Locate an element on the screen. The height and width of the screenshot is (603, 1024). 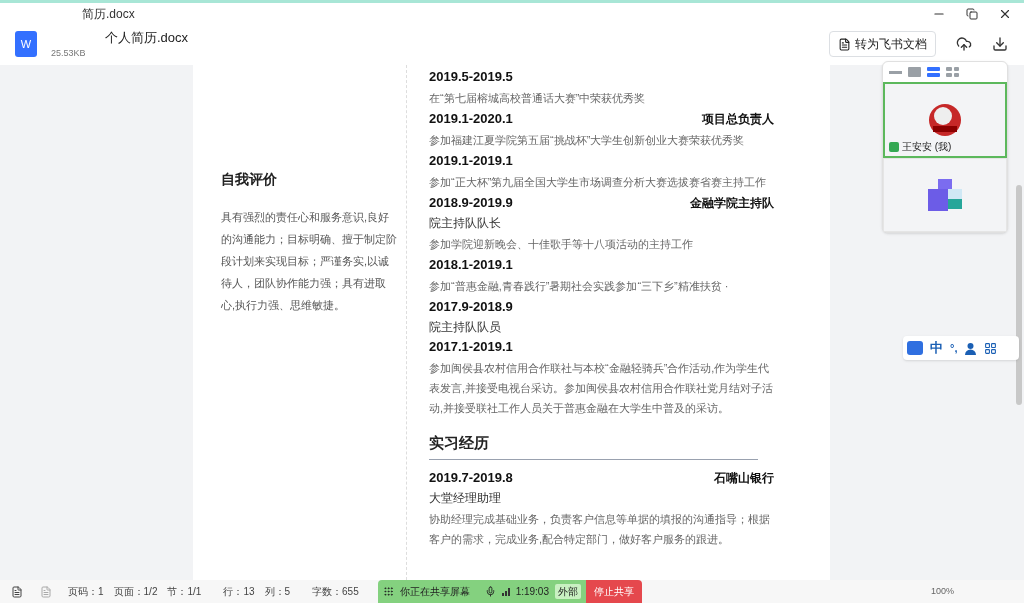
cloud-upload-icon is located at coordinates (964, 44).